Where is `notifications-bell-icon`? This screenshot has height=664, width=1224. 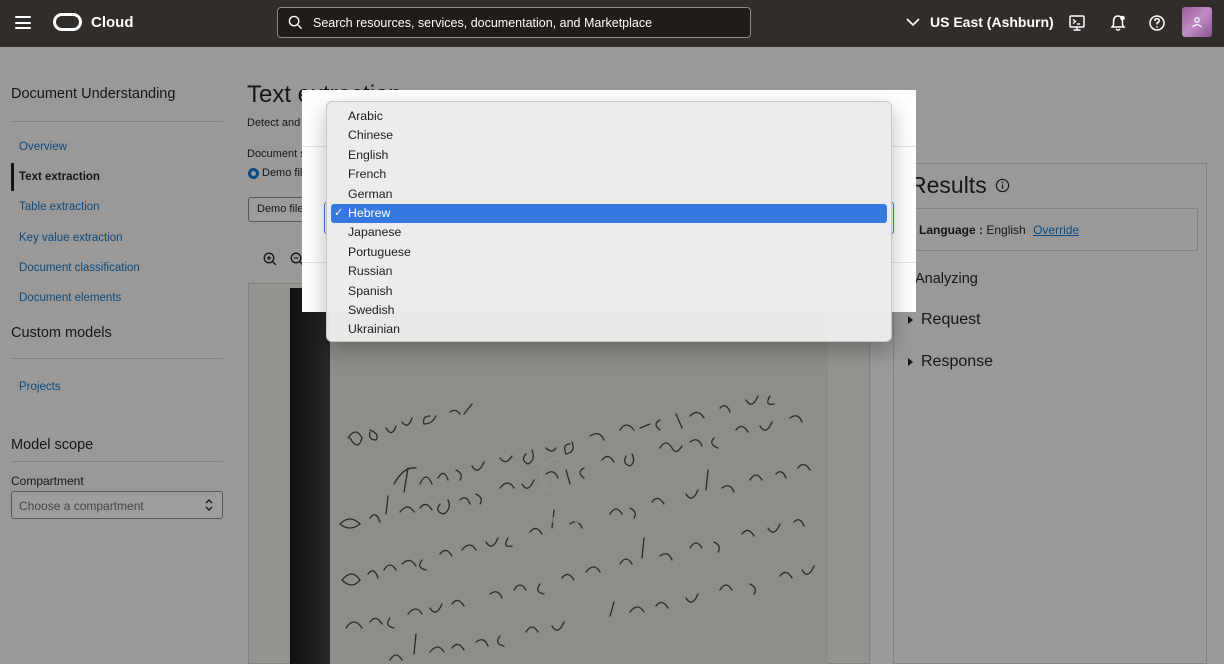 notifications-bell-icon is located at coordinates (1118, 23).